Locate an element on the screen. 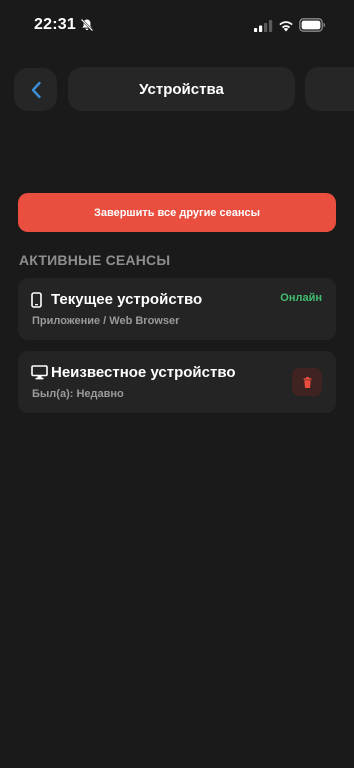 This screenshot has width=354, height=768. online-status-badge: Онлайн is located at coordinates (301, 298).